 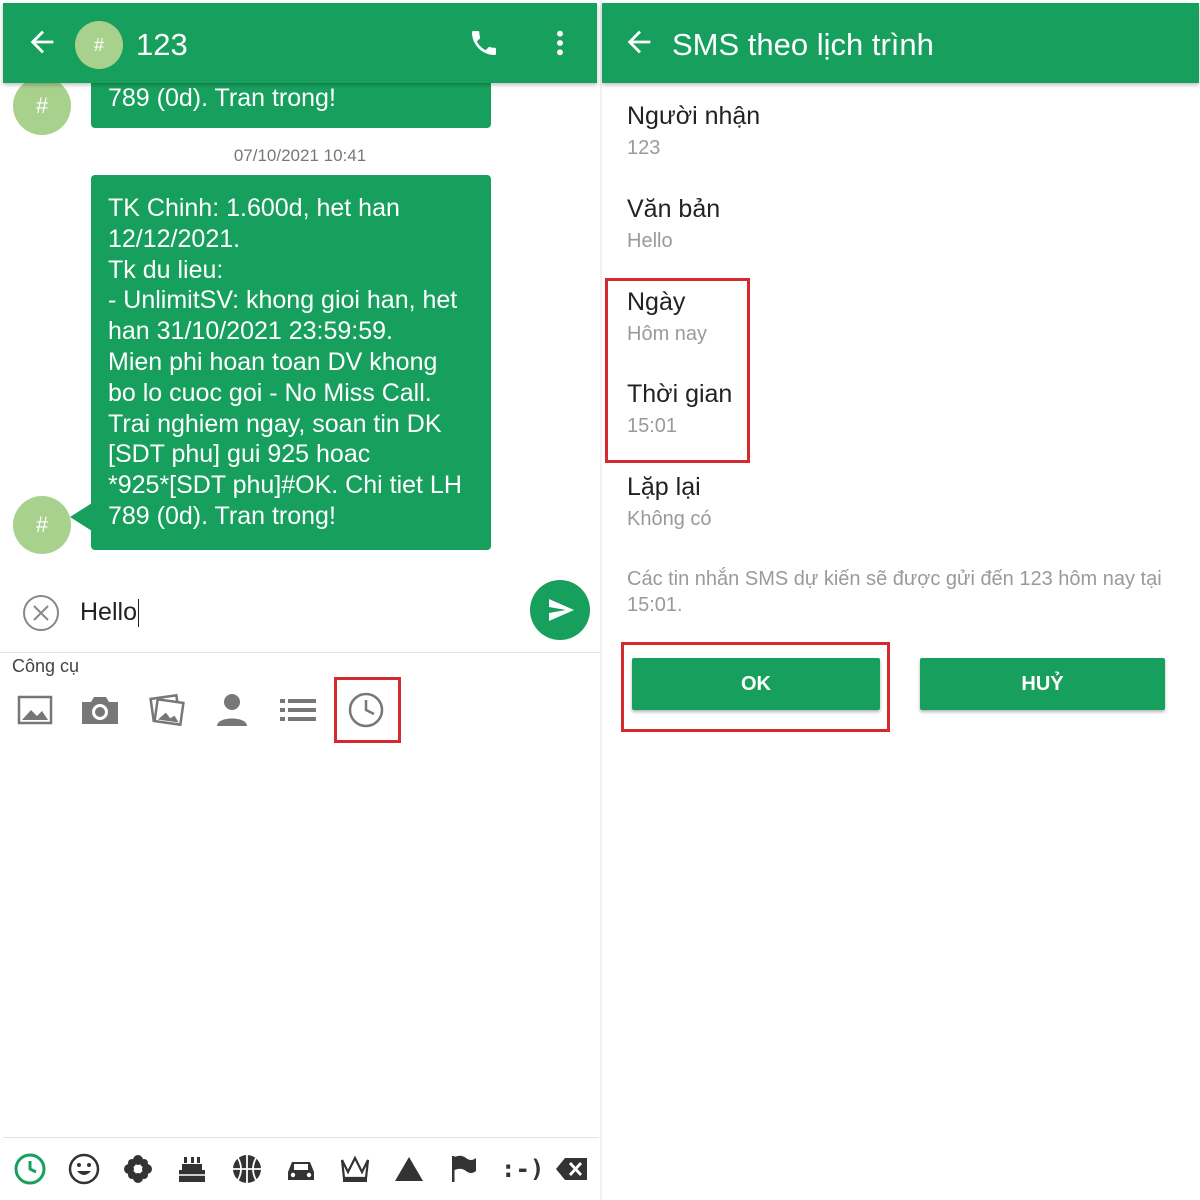 What do you see at coordinates (755, 687) in the screenshot?
I see `highlight-ok-button` at bounding box center [755, 687].